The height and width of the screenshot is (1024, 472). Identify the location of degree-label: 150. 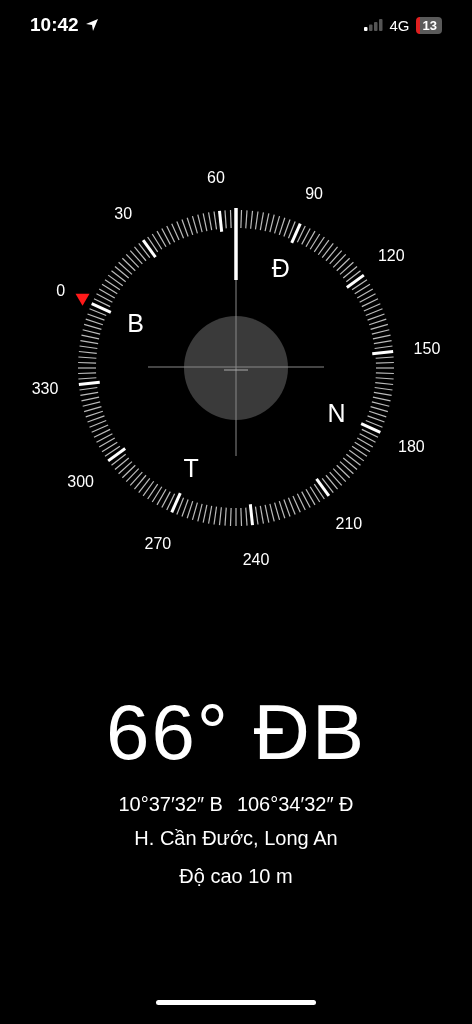
(427, 348).